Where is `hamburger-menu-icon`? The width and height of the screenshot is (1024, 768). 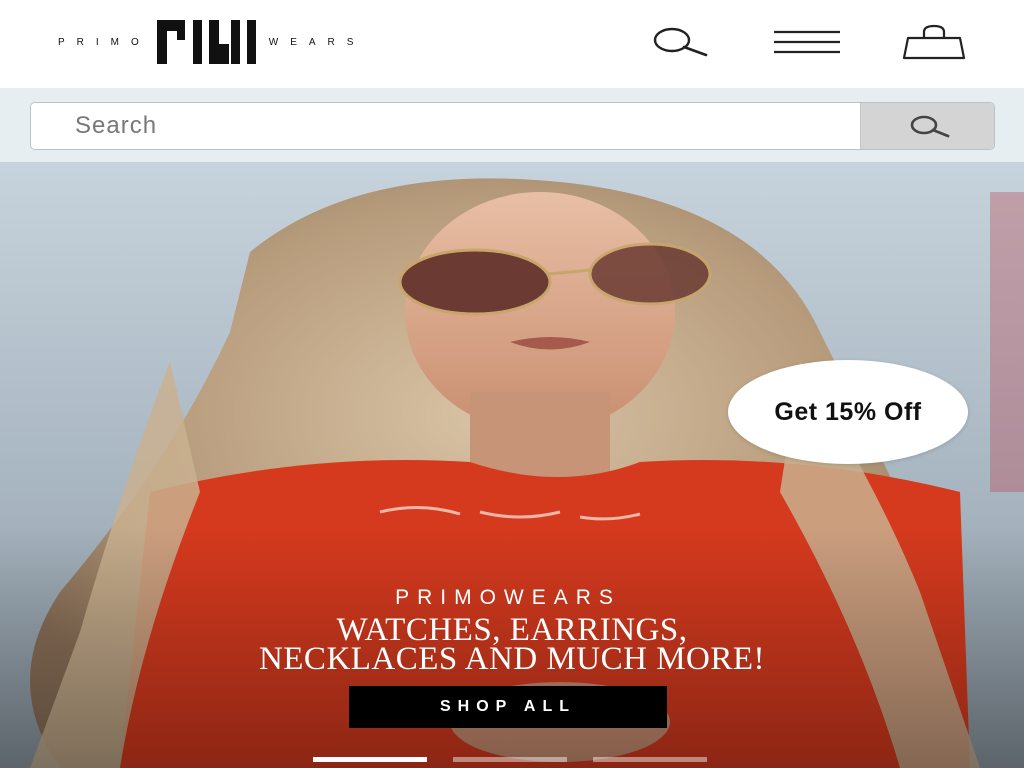
hamburger-menu-icon is located at coordinates (807, 42).